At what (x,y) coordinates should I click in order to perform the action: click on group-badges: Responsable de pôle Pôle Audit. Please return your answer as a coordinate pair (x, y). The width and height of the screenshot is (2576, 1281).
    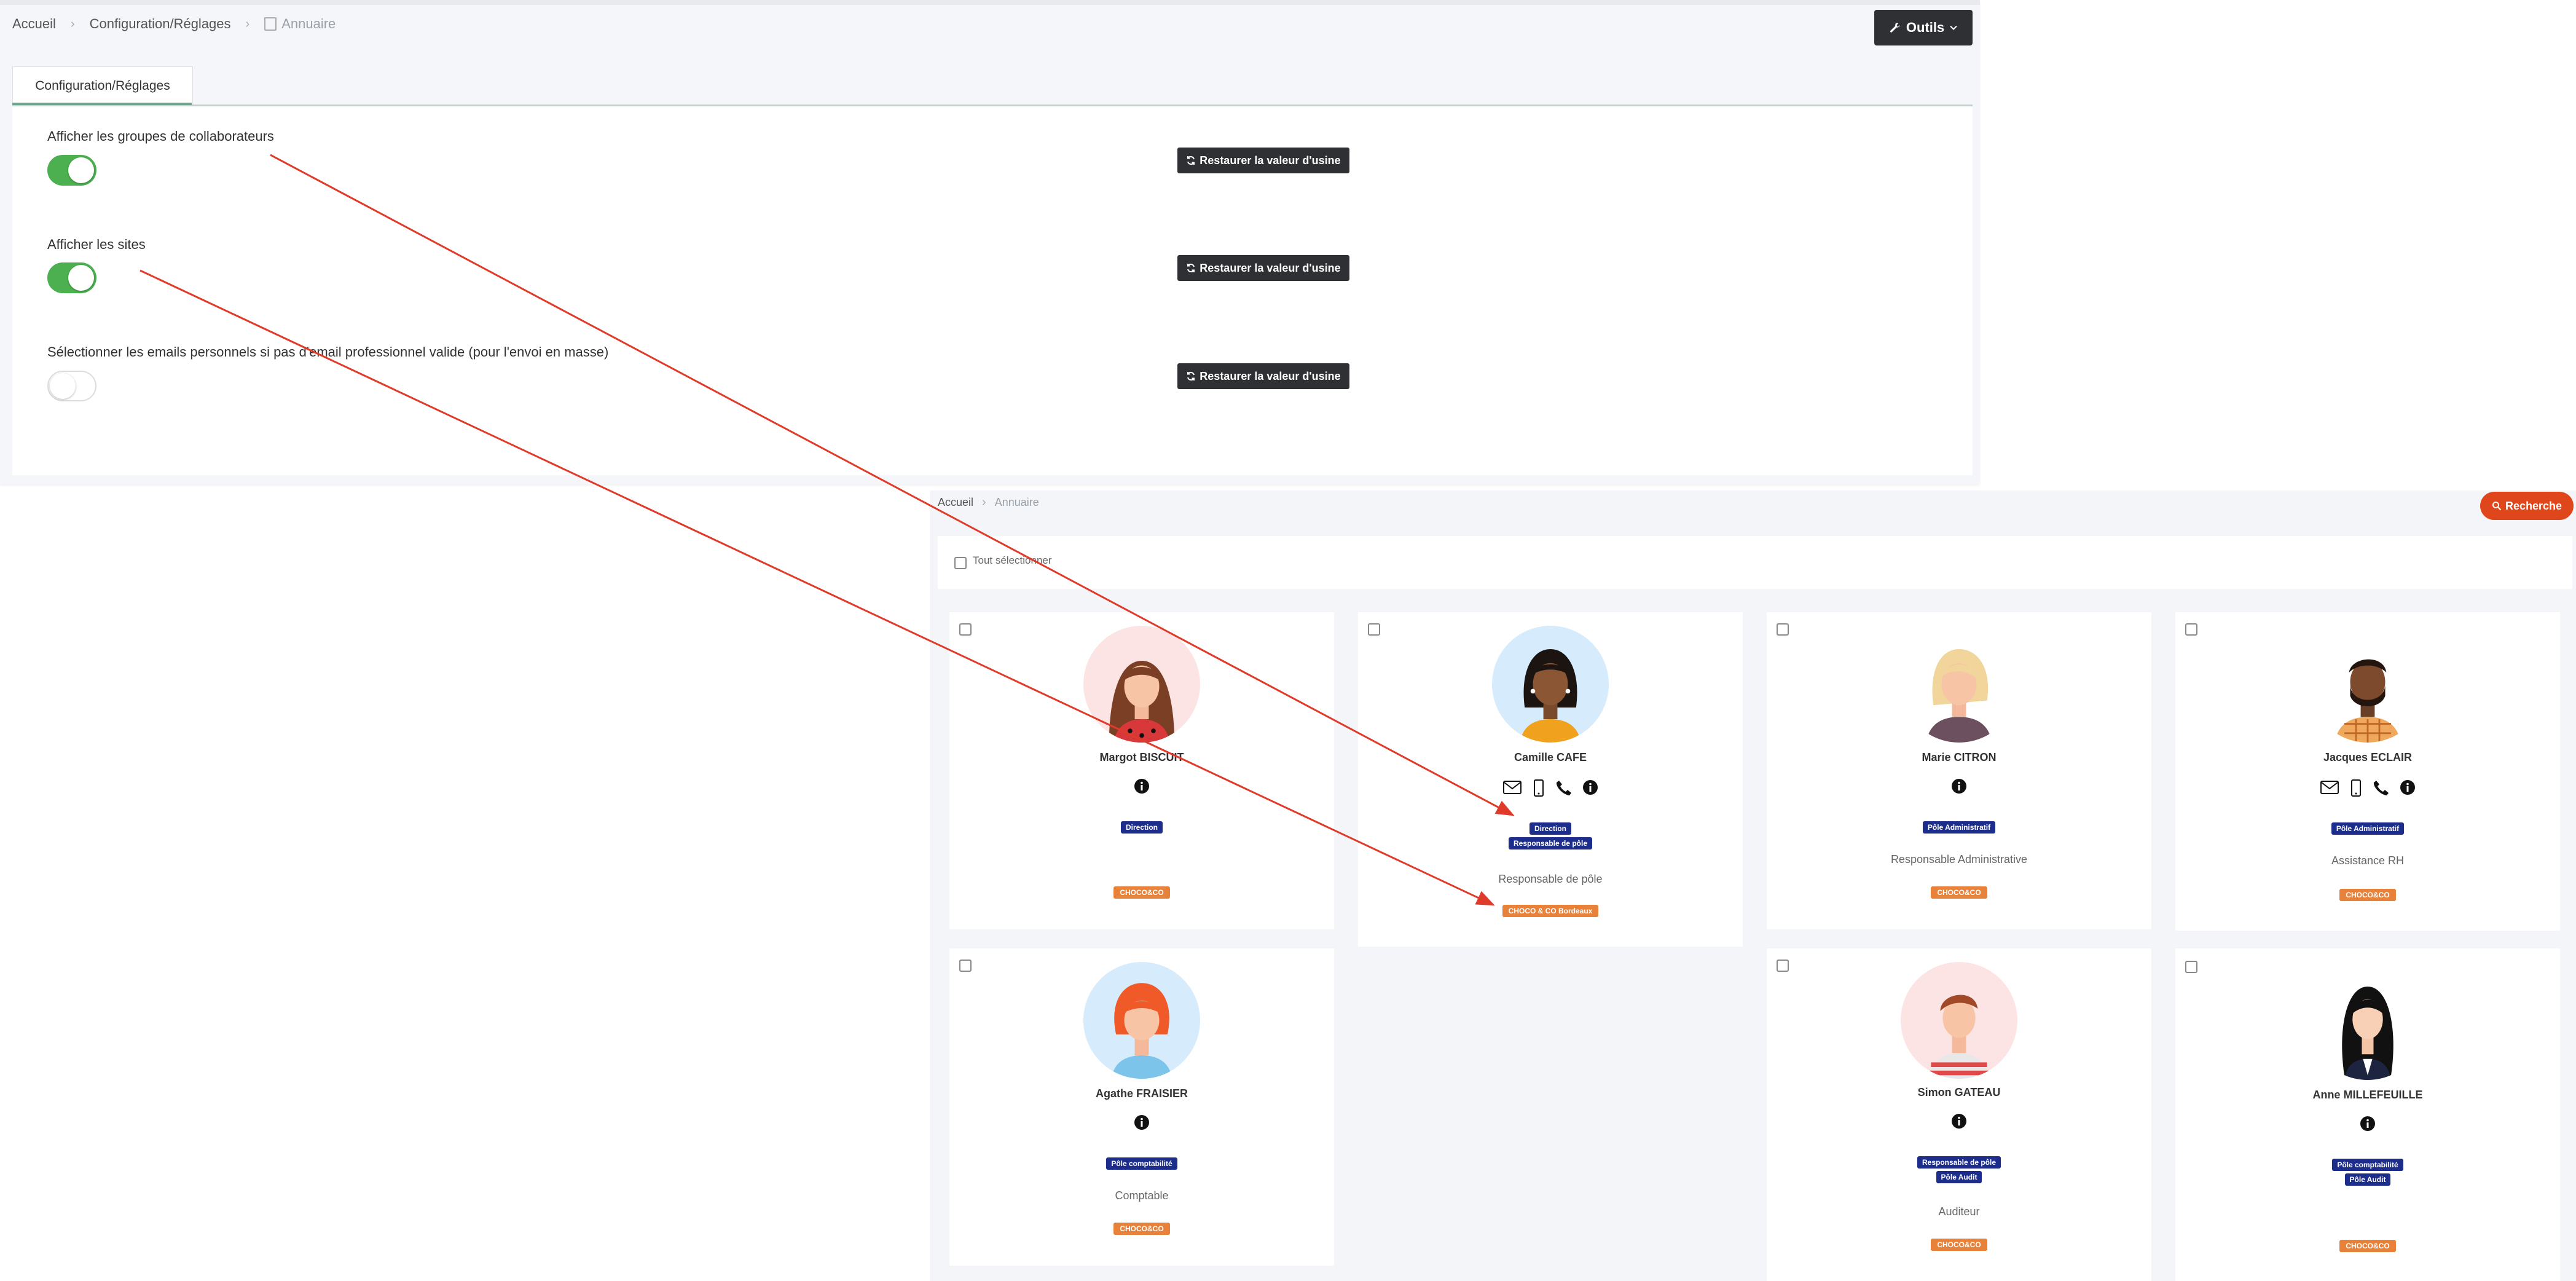
    Looking at the image, I should click on (1959, 1169).